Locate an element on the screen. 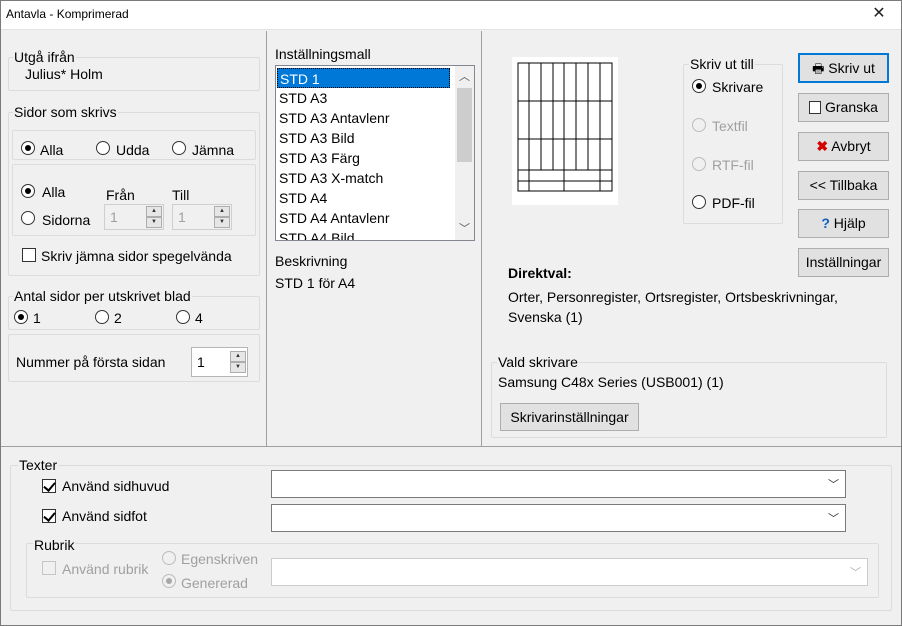  parity-even-radio is located at coordinates (179, 148).